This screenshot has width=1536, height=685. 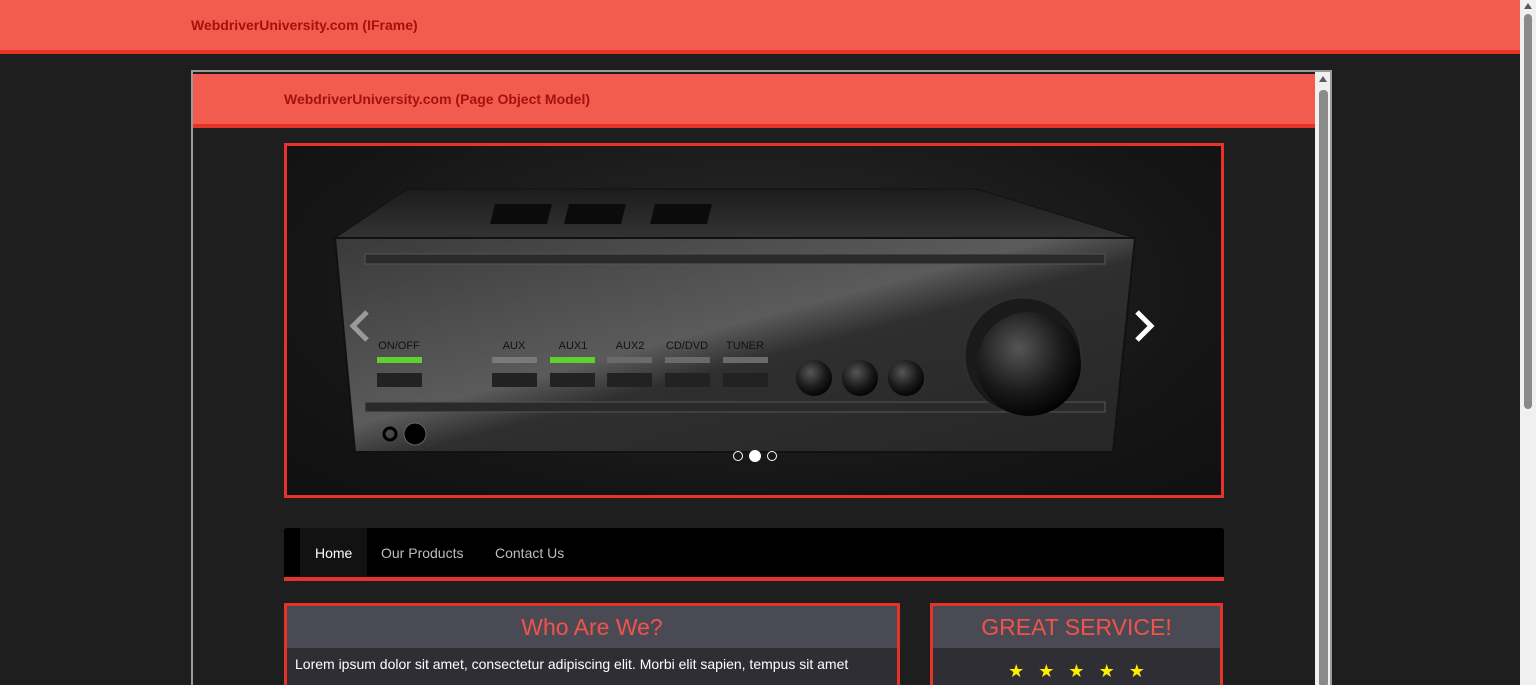 What do you see at coordinates (592, 627) in the screenshot?
I see `who-are-we-title: Who Are We?` at bounding box center [592, 627].